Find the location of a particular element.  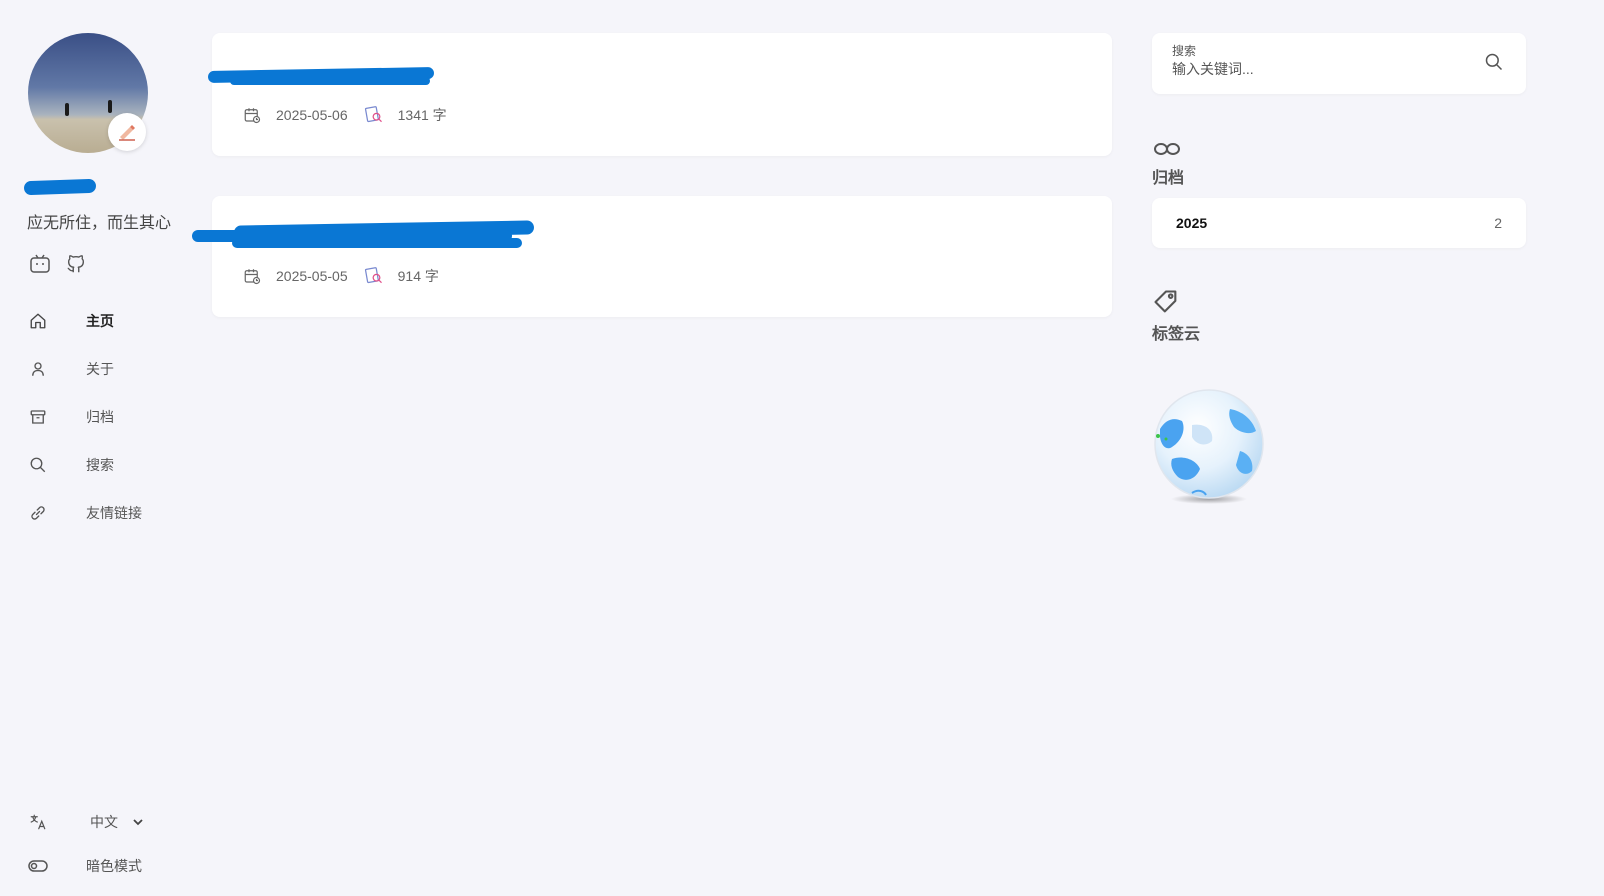

menu-item-label: 友情链接 is located at coordinates (114, 513).